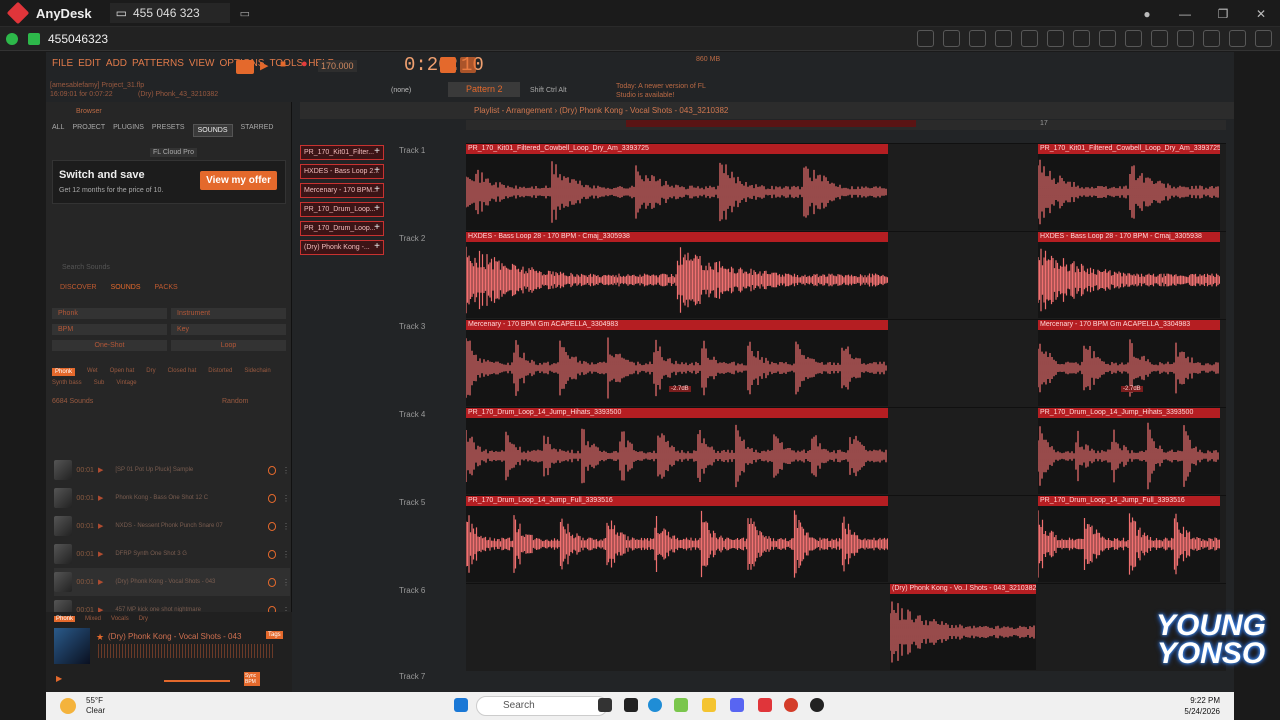 This screenshot has width=1280, height=720. I want to click on chat-icon, so click(1107, 38).